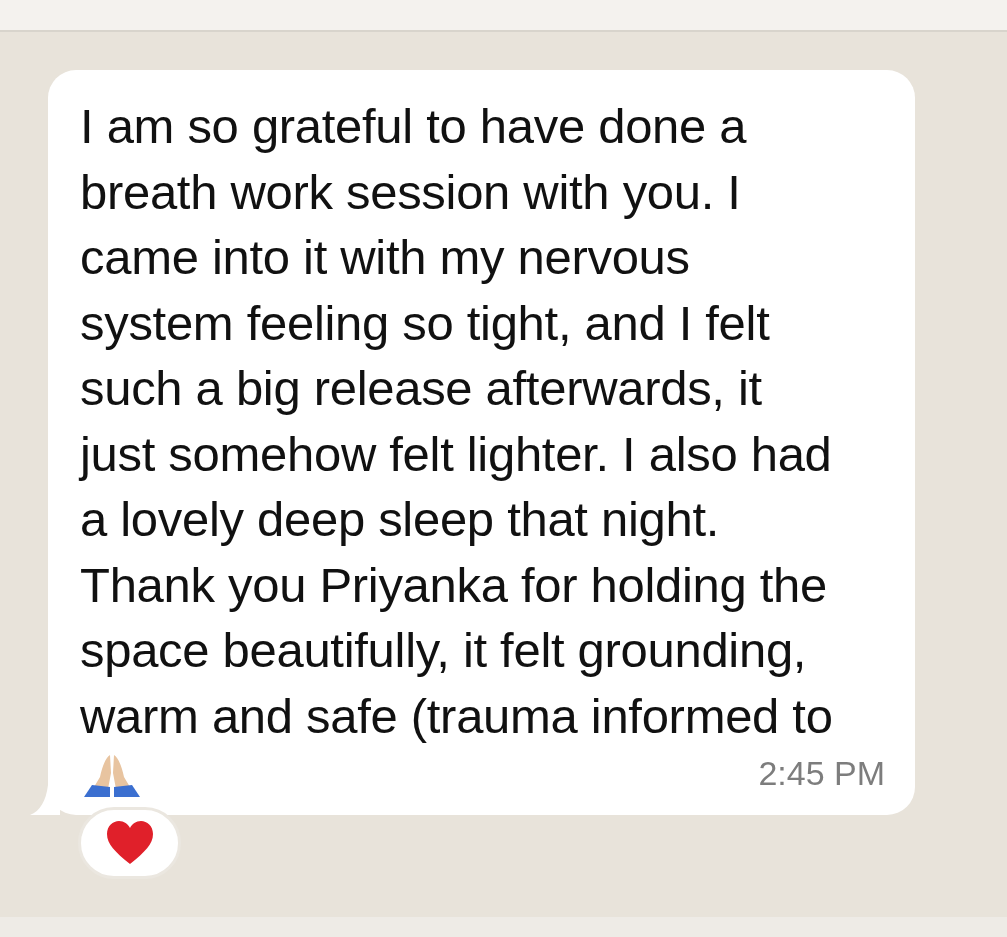 This screenshot has width=1007, height=937. I want to click on heart-icon, so click(129, 843).